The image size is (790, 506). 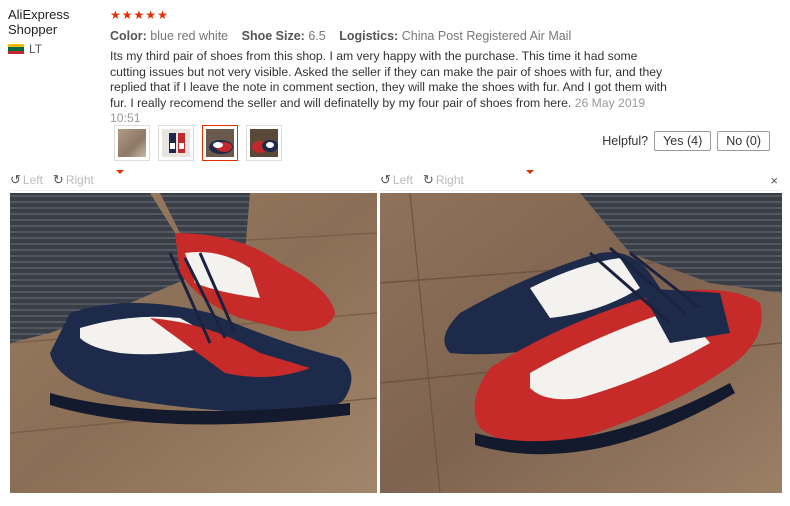 What do you see at coordinates (55, 49) in the screenshot?
I see `reviewer-country: LT` at bounding box center [55, 49].